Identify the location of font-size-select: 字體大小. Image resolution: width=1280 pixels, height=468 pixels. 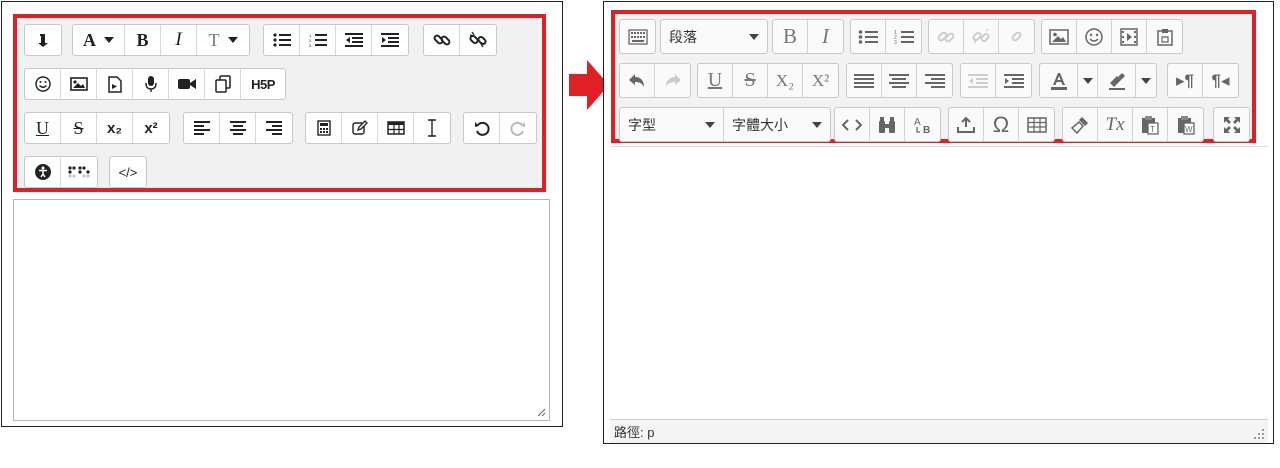
(777, 124).